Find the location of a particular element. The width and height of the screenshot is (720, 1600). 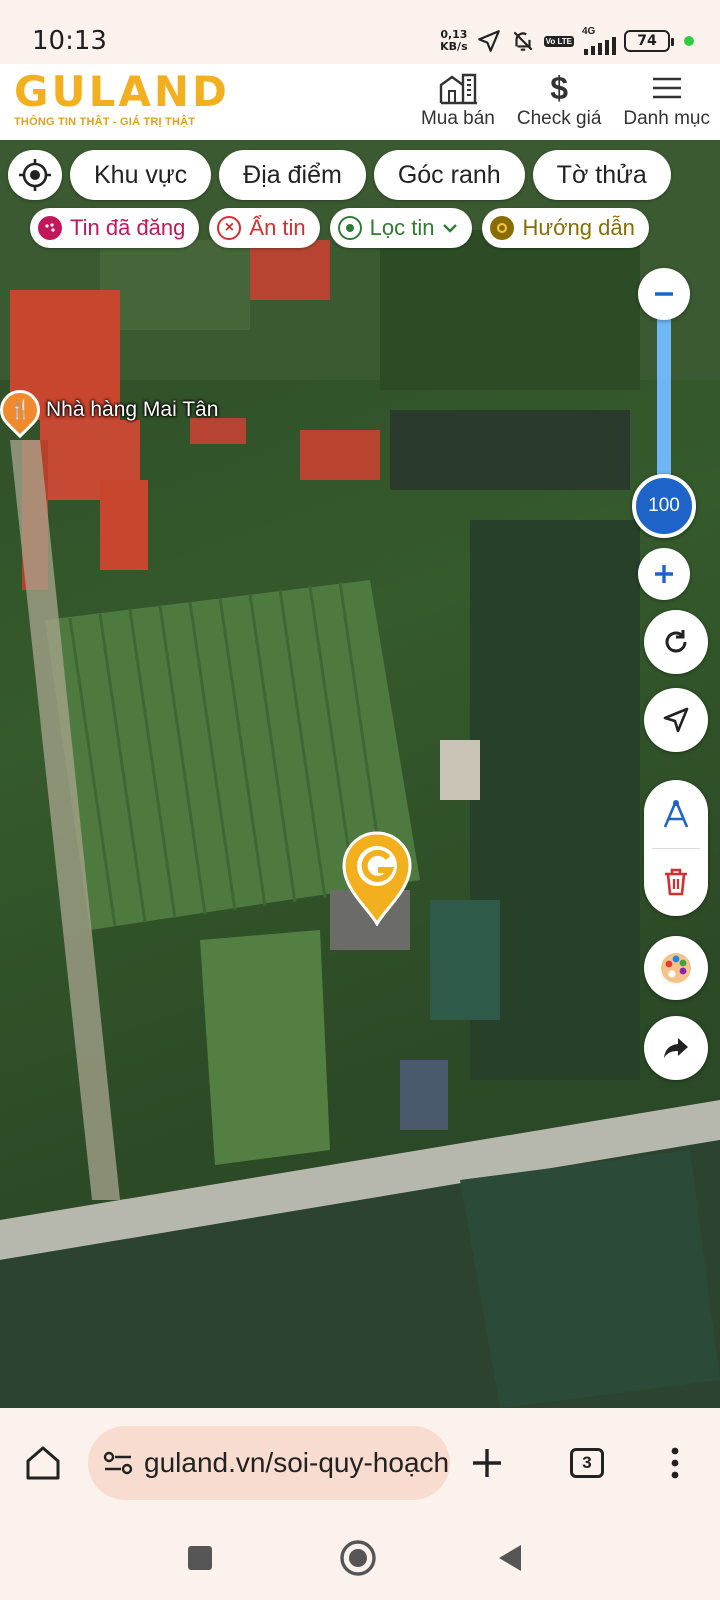

zoom-out-button is located at coordinates (664, 294).